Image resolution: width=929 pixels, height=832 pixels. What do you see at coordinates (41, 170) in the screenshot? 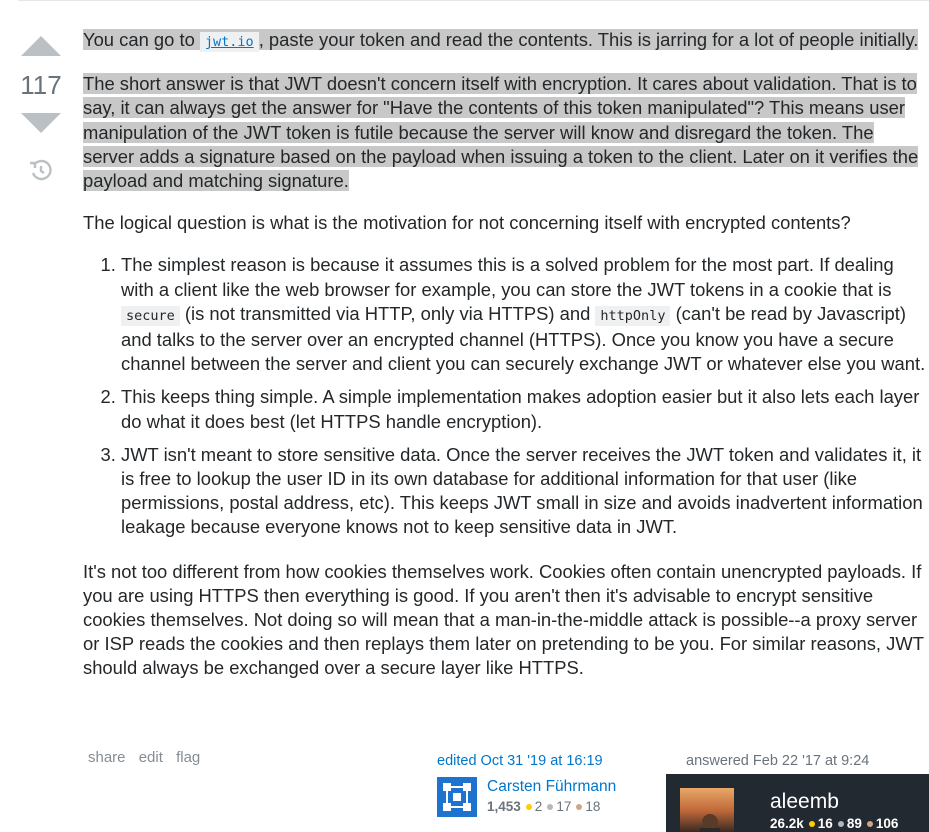
I see `history-icon` at bounding box center [41, 170].